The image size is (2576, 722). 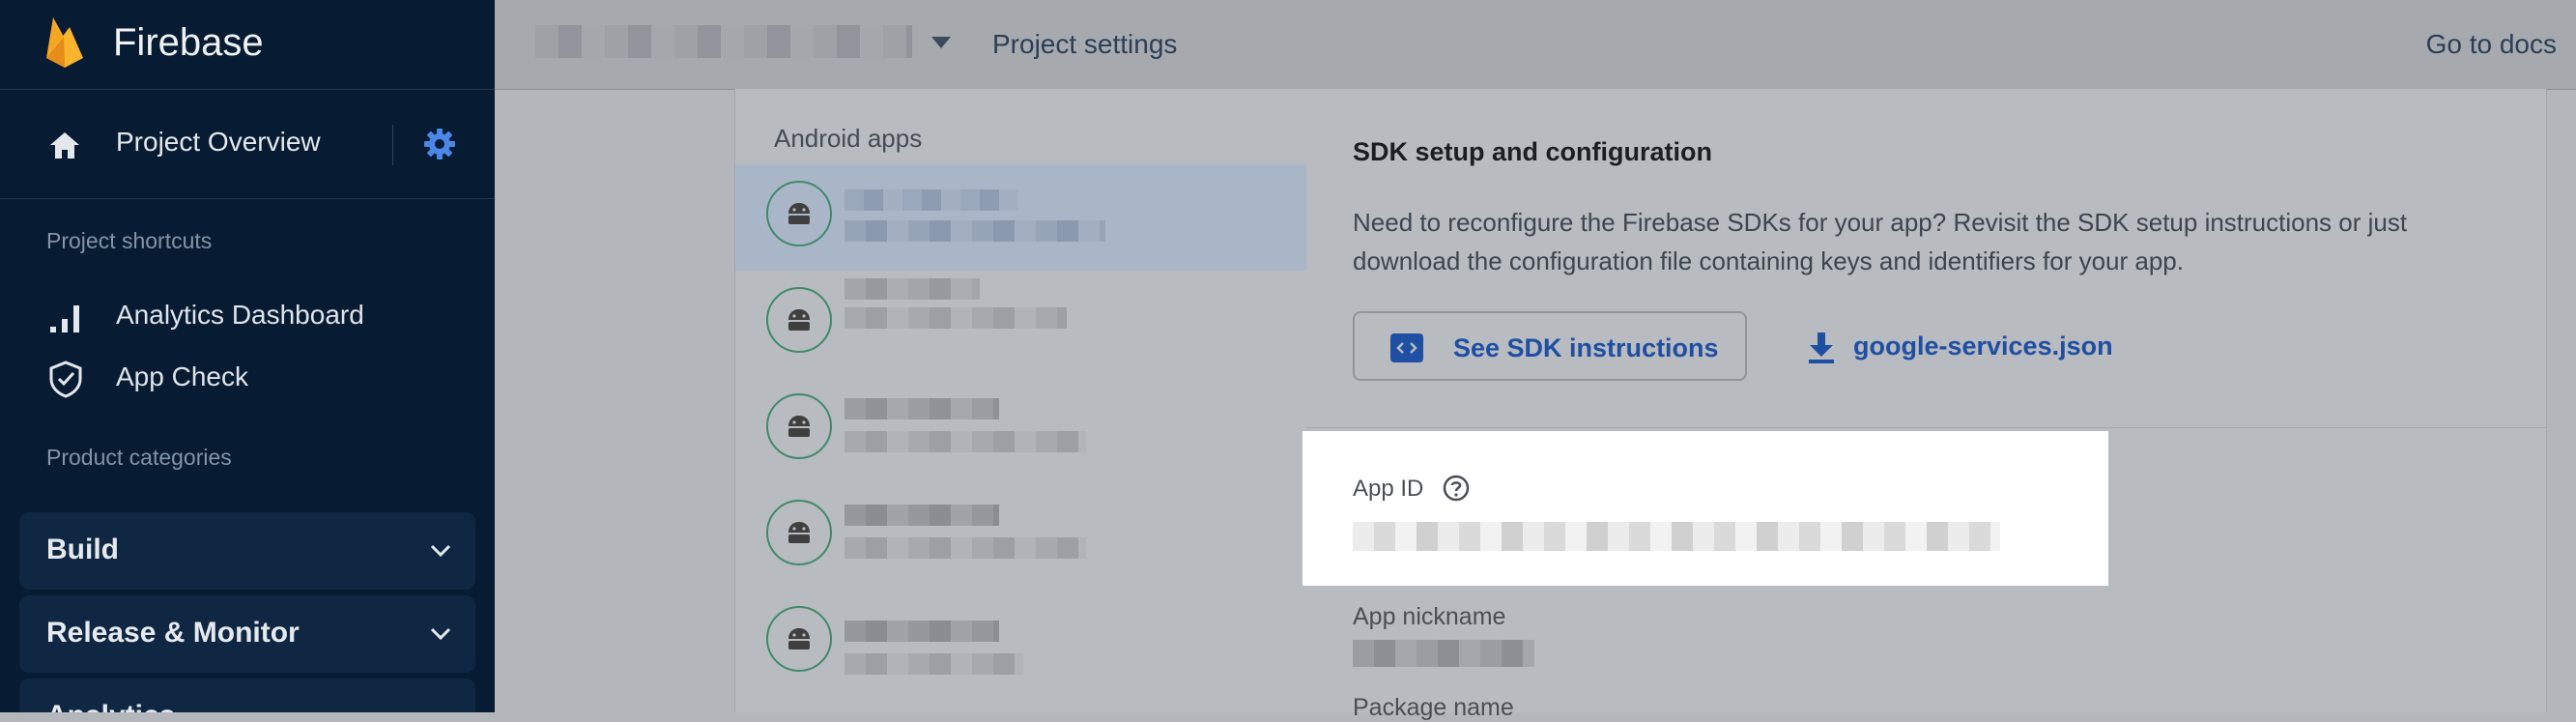 What do you see at coordinates (247, 551) in the screenshot?
I see `category-build: Build` at bounding box center [247, 551].